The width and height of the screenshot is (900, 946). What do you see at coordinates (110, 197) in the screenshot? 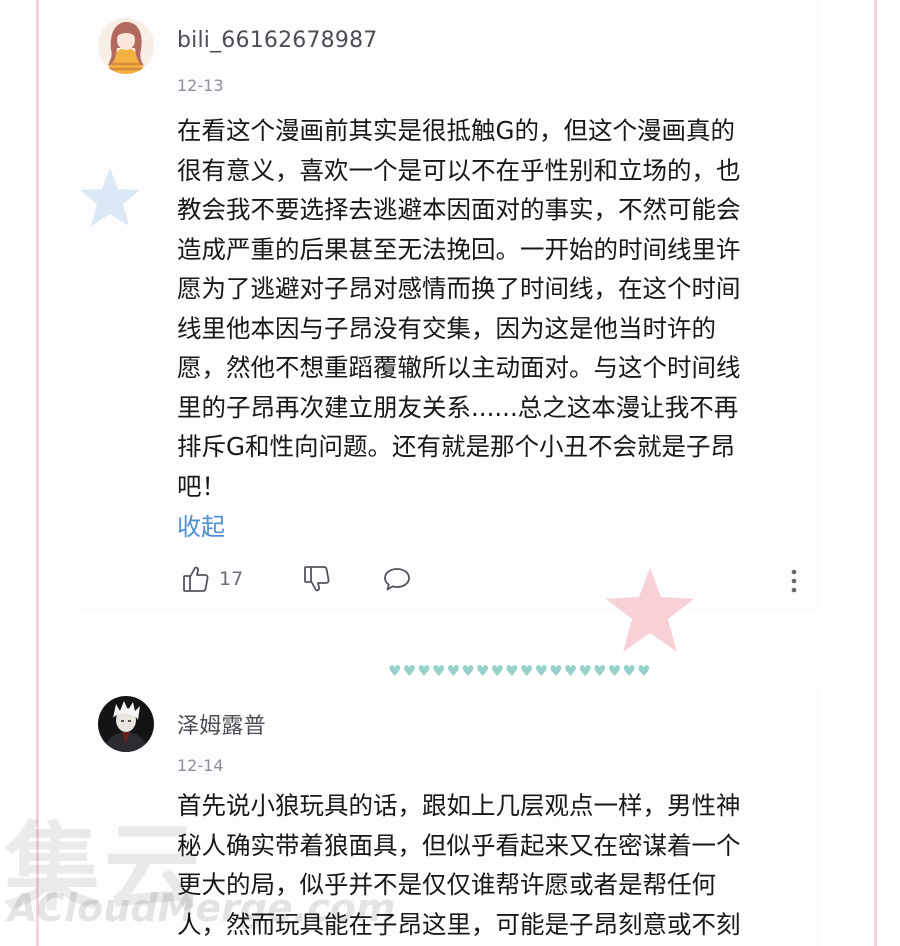
I see `star-decoration-icon` at bounding box center [110, 197].